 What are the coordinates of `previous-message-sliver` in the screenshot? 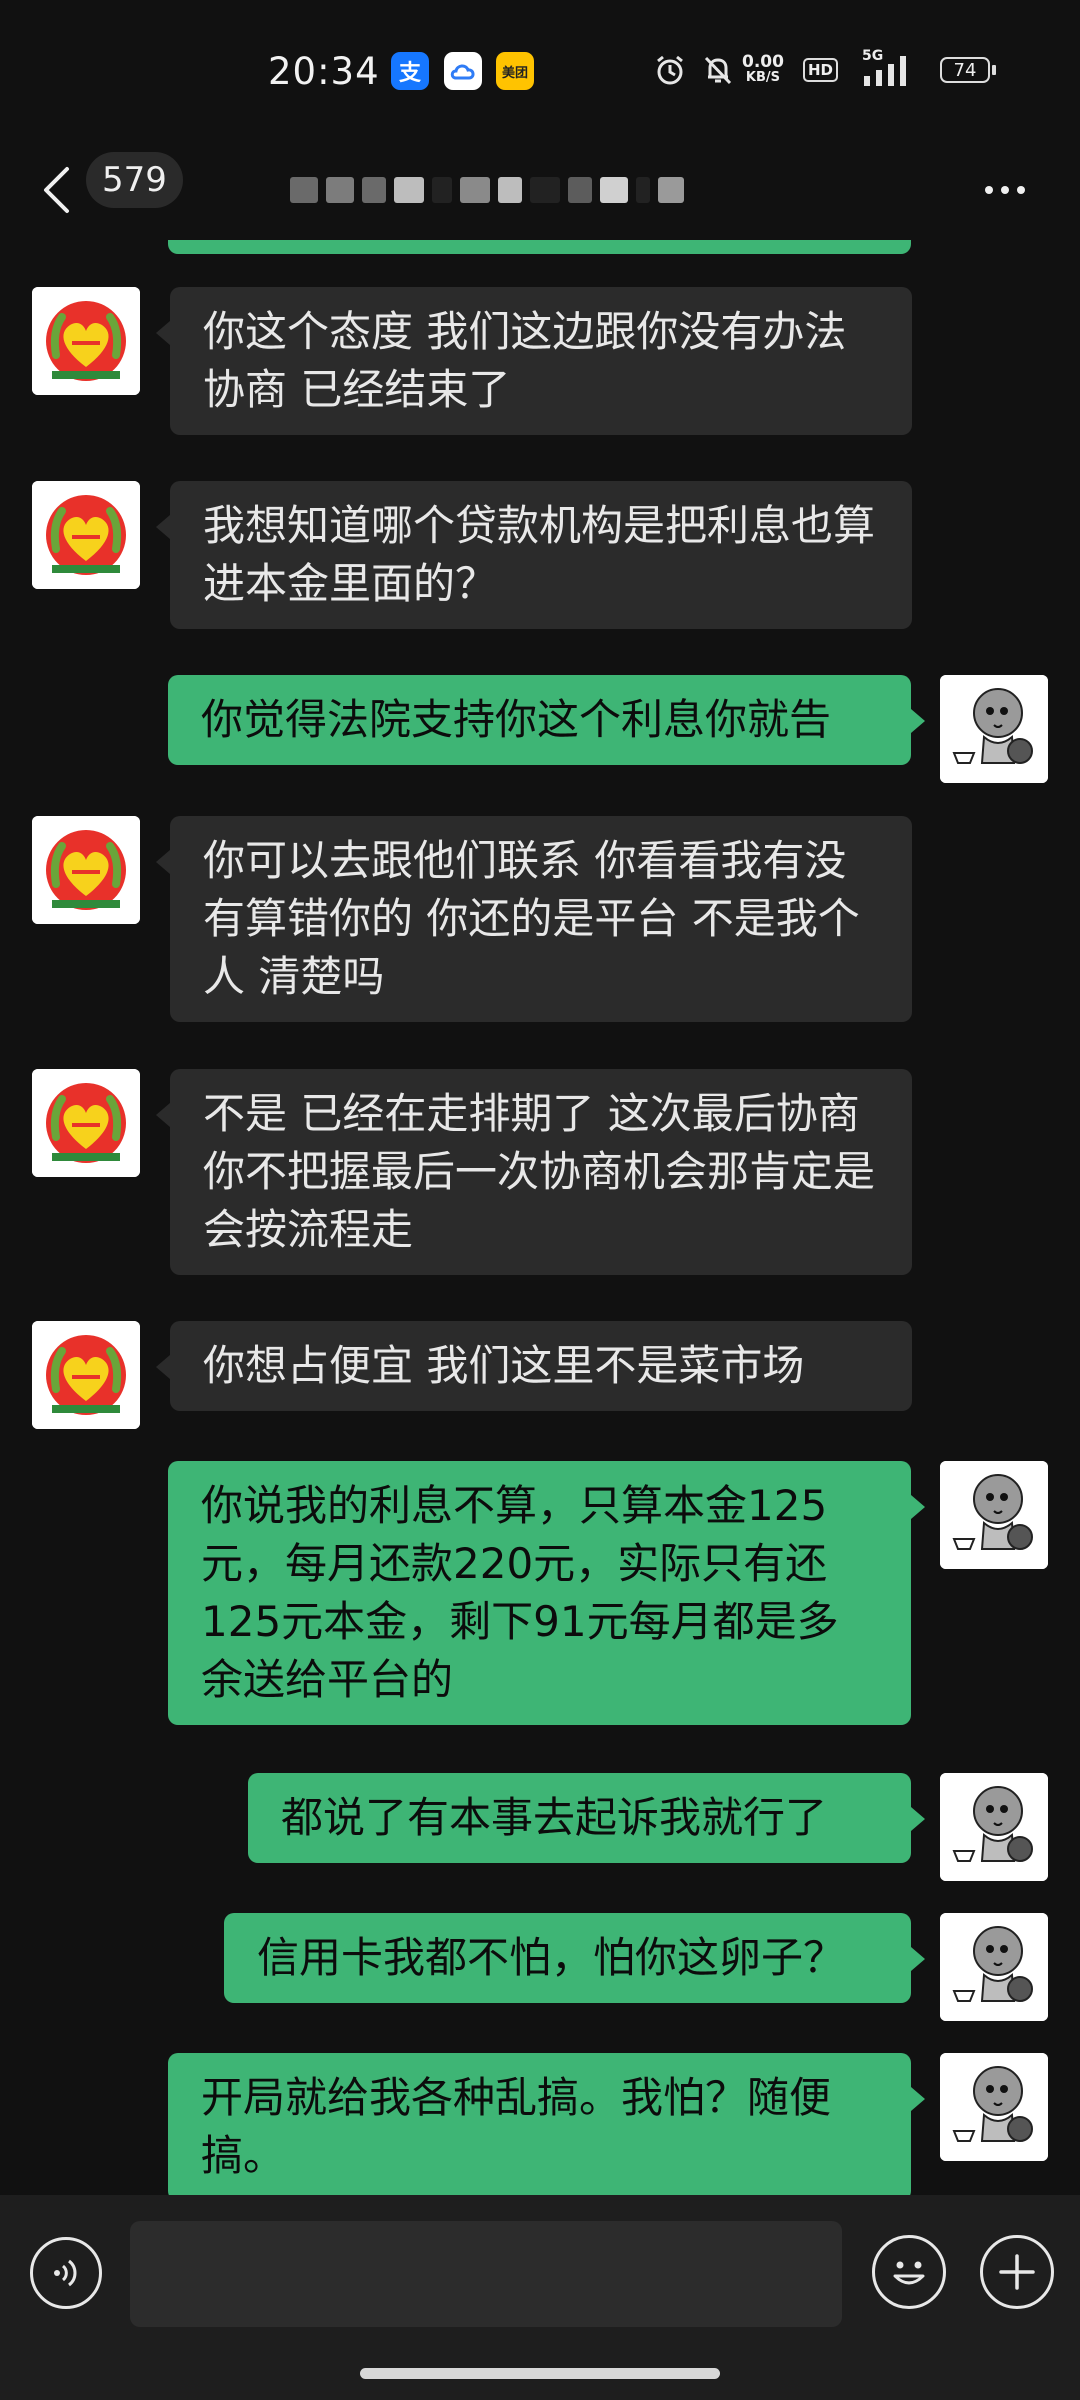 It's located at (539, 247).